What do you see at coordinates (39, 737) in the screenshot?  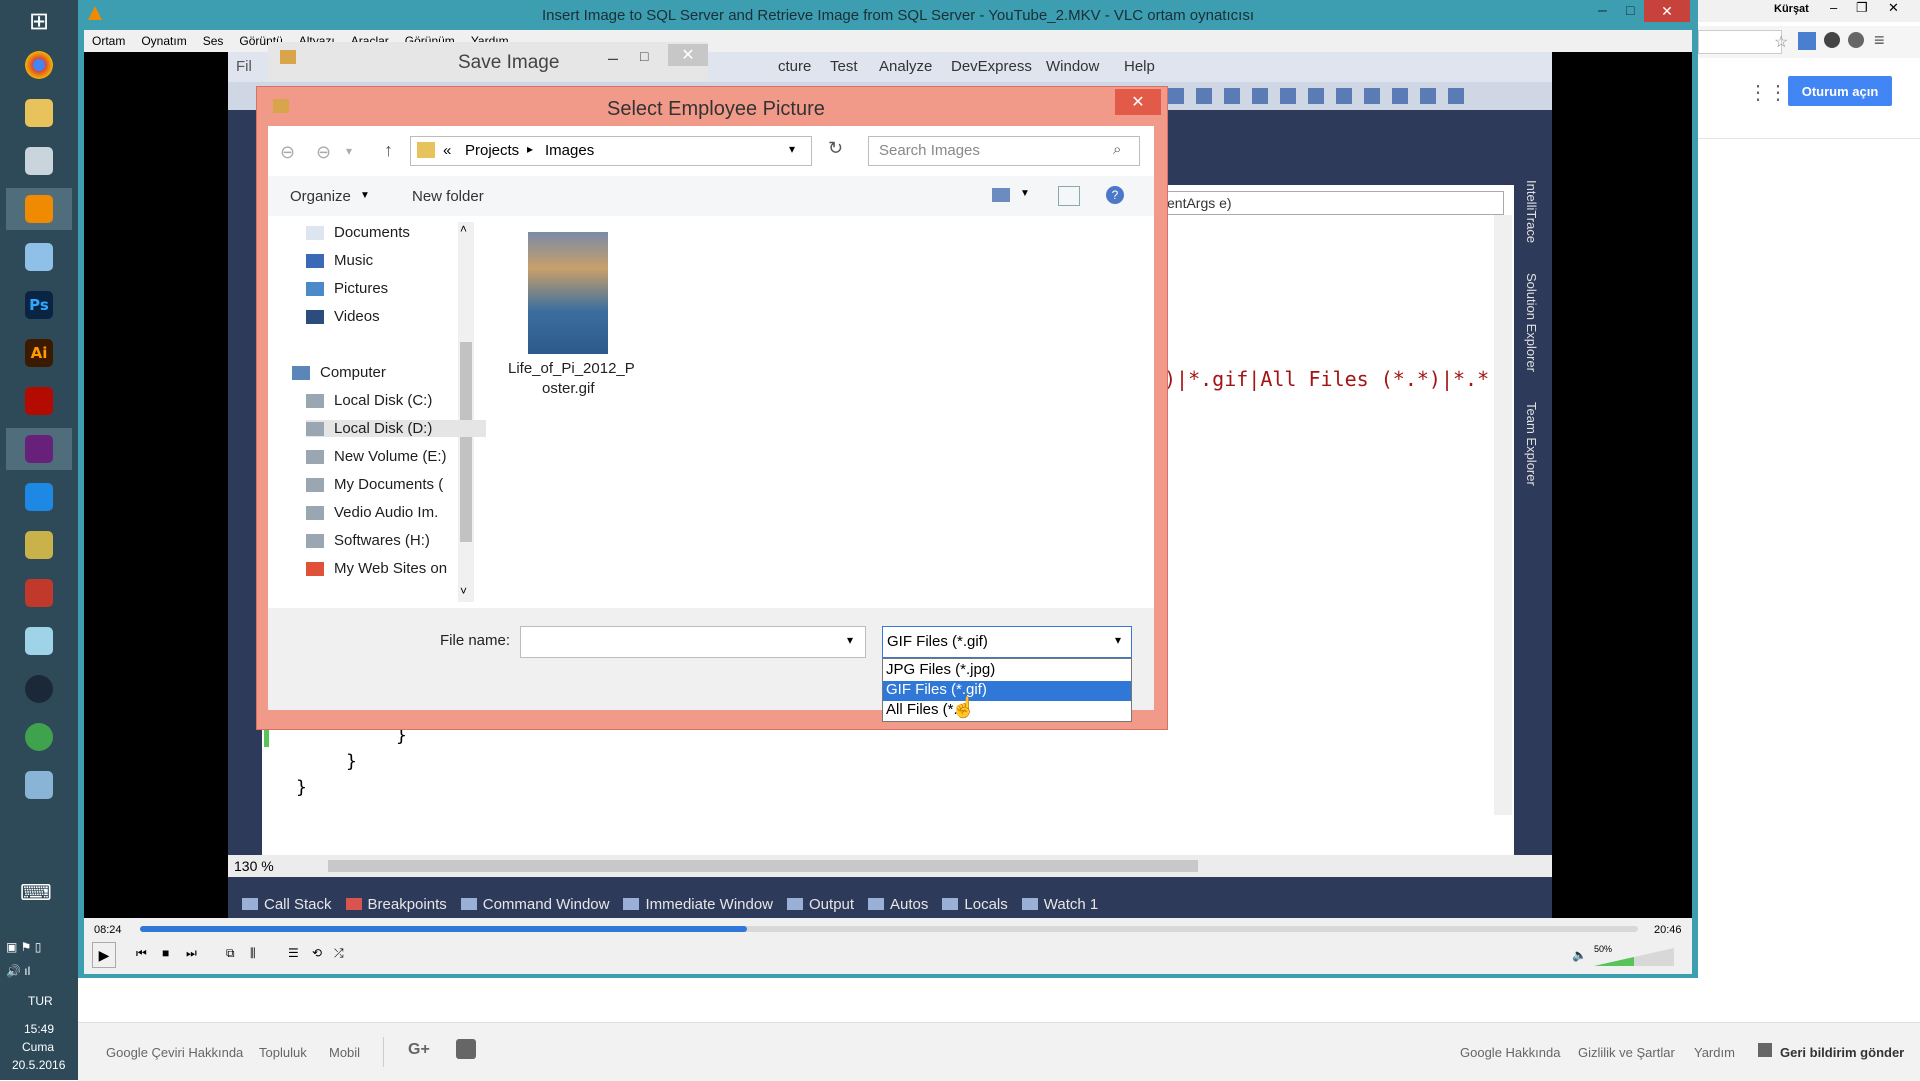 I see `taskbar-download-manager` at bounding box center [39, 737].